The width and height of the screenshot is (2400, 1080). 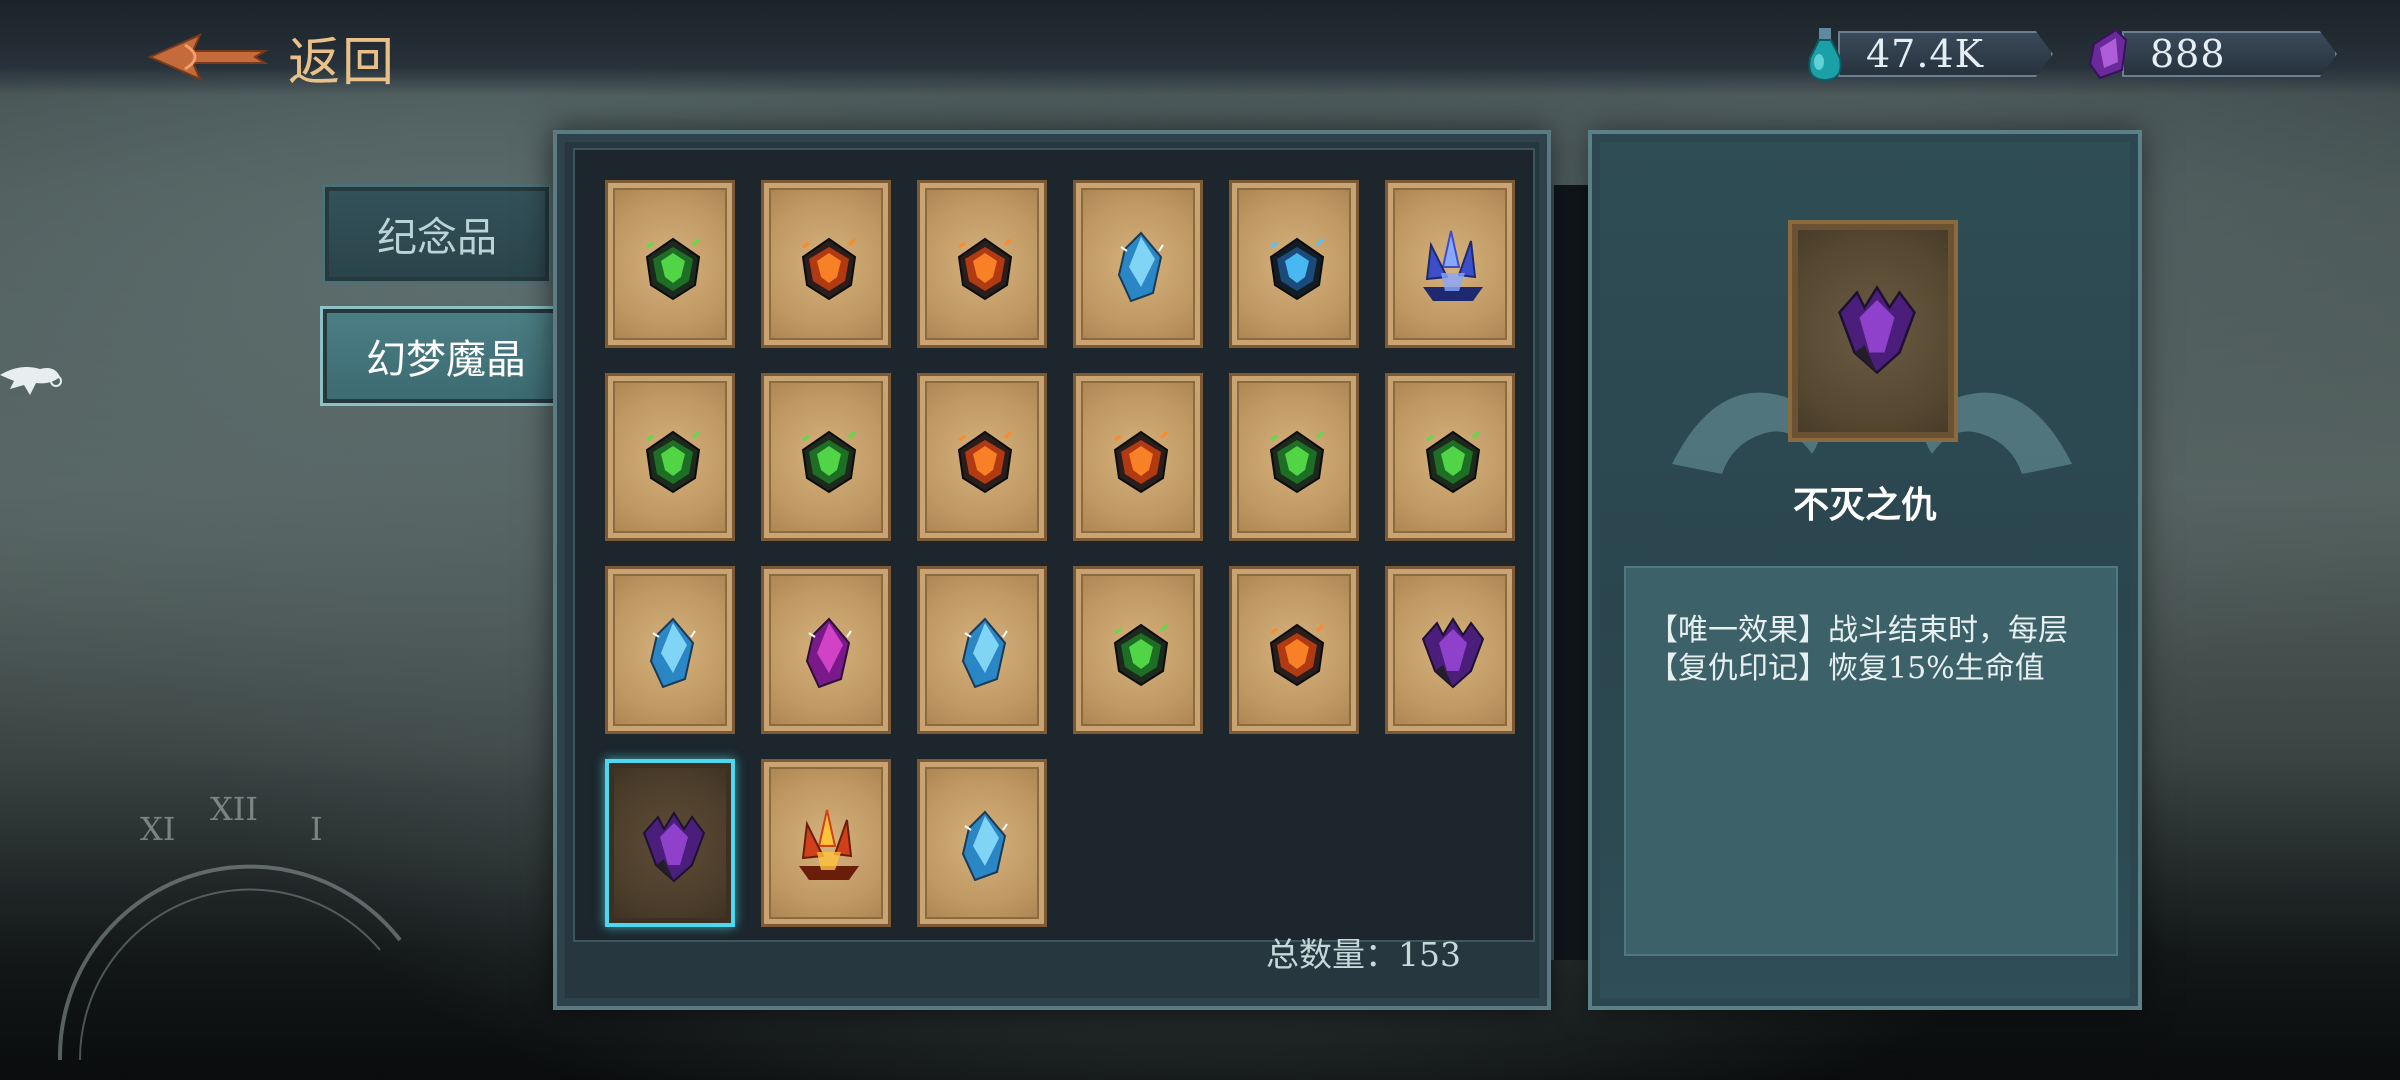 I want to click on item-name: 不灭之仇, so click(x=1864, y=505).